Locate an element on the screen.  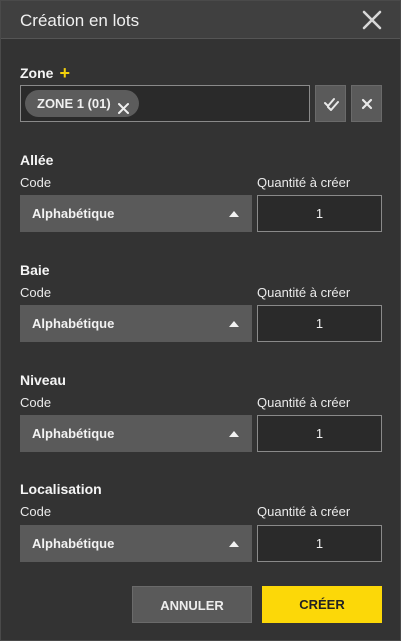
quantity-input-baie is located at coordinates (319, 323).